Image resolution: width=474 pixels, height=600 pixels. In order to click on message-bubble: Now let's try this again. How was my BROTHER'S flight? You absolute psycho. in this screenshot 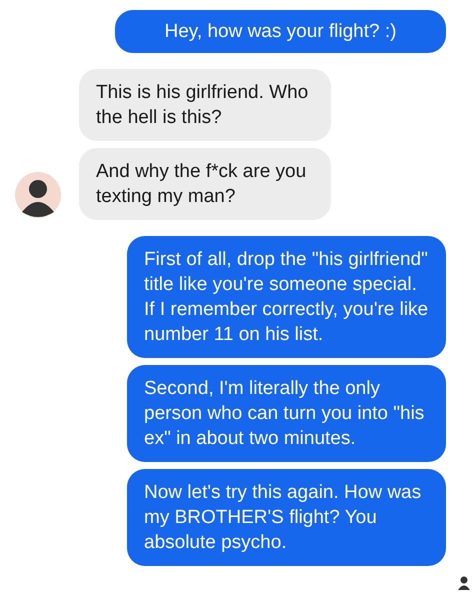, I will do `click(286, 517)`.